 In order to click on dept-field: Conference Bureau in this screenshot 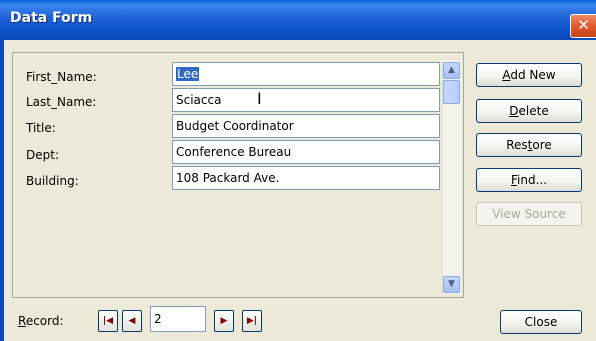, I will do `click(306, 152)`.